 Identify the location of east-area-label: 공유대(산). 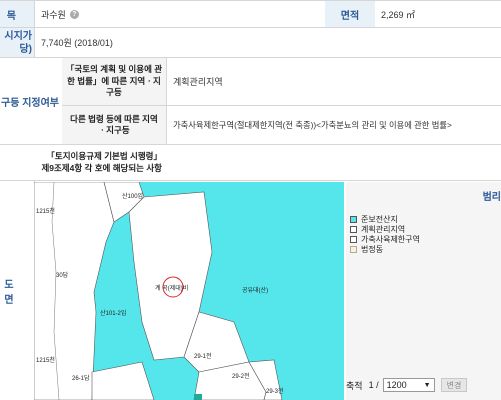
(255, 290).